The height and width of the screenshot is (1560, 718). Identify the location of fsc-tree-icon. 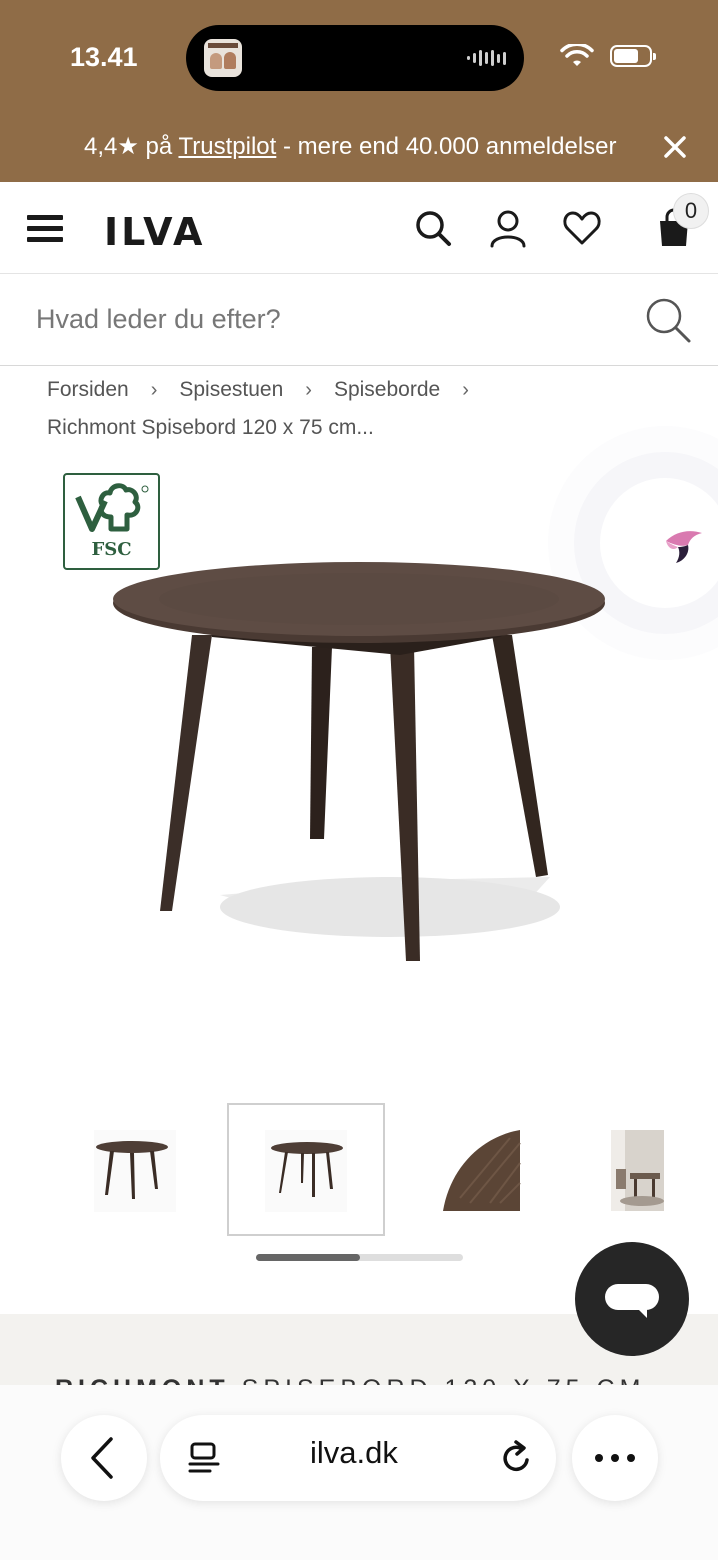
(112, 507).